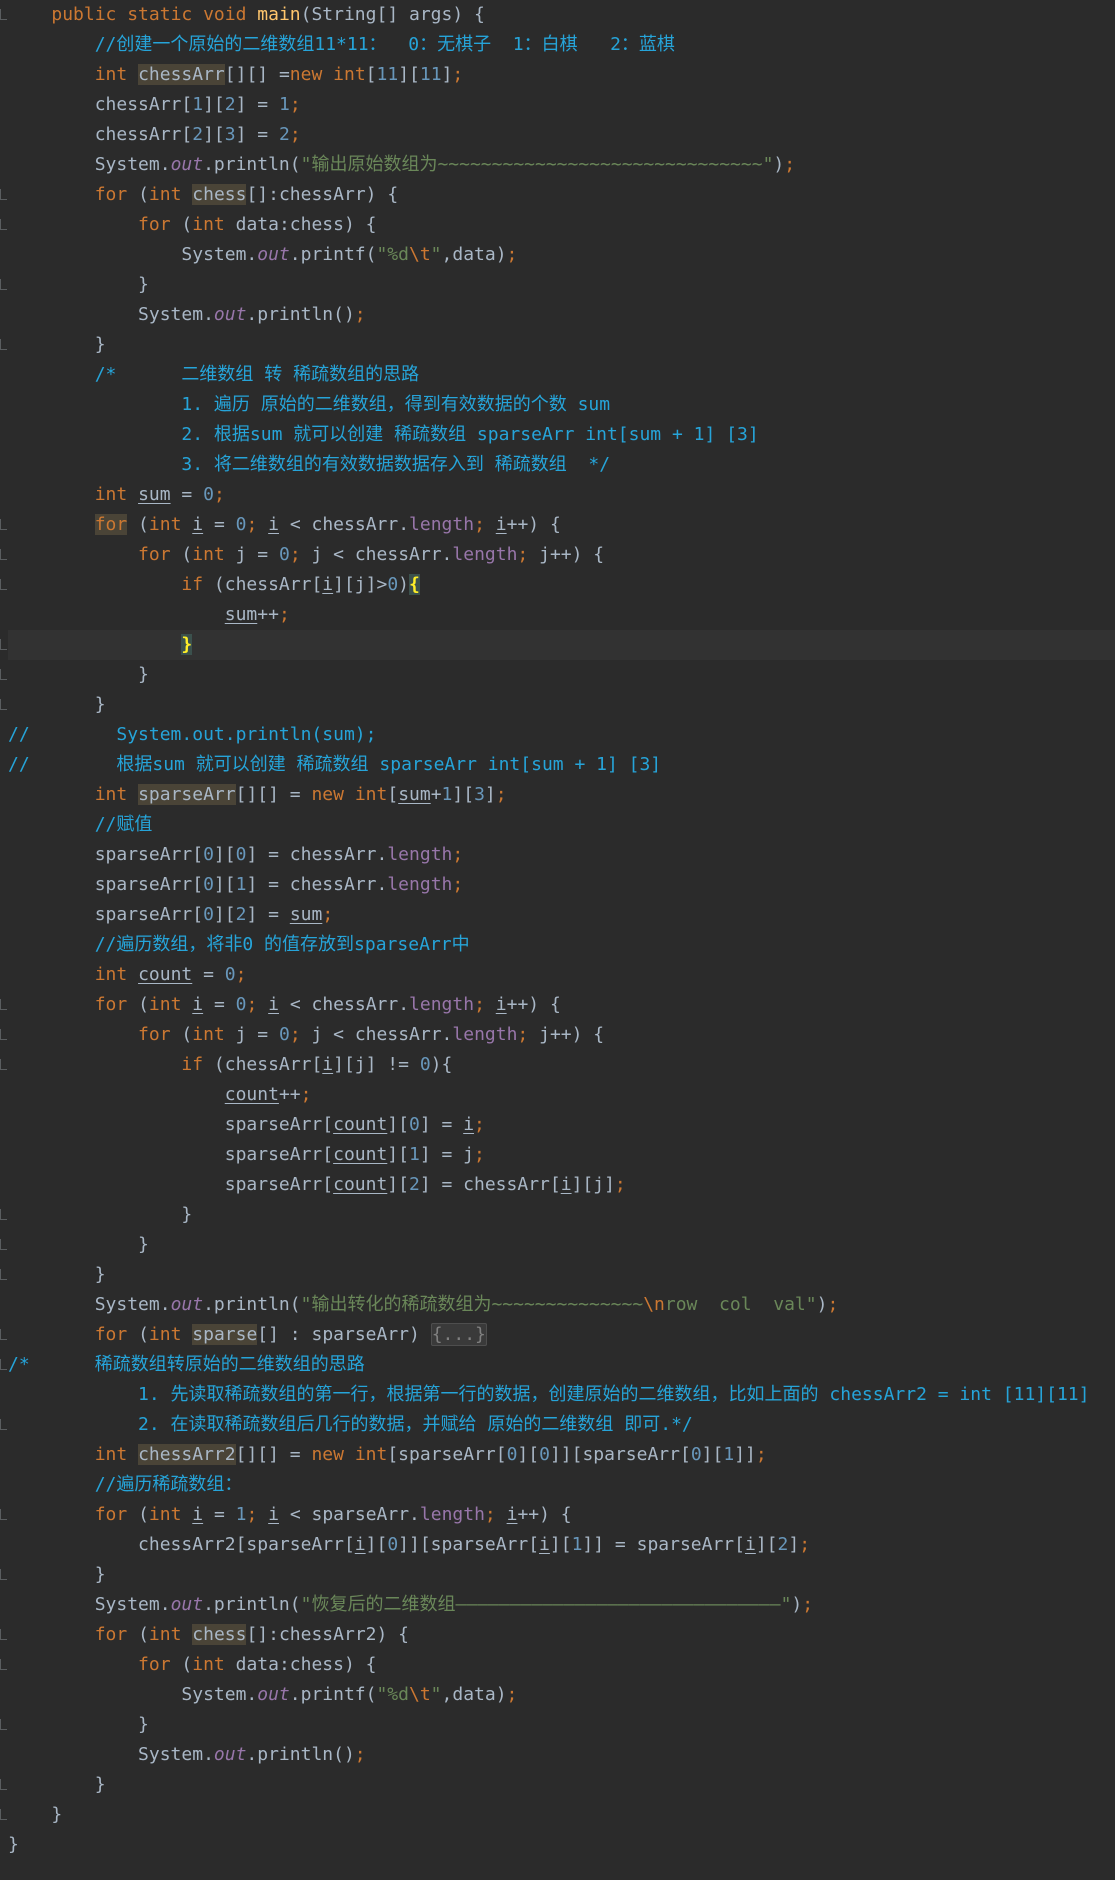 The image size is (1115, 1880). Describe the element at coordinates (306, 1094) in the screenshot. I see `code-token: ;` at that location.